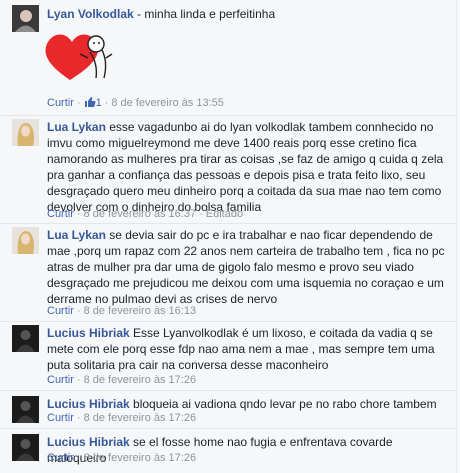 The height and width of the screenshot is (473, 460). Describe the element at coordinates (90, 14) in the screenshot. I see `comment-author: Lyan Volkodlak` at that location.